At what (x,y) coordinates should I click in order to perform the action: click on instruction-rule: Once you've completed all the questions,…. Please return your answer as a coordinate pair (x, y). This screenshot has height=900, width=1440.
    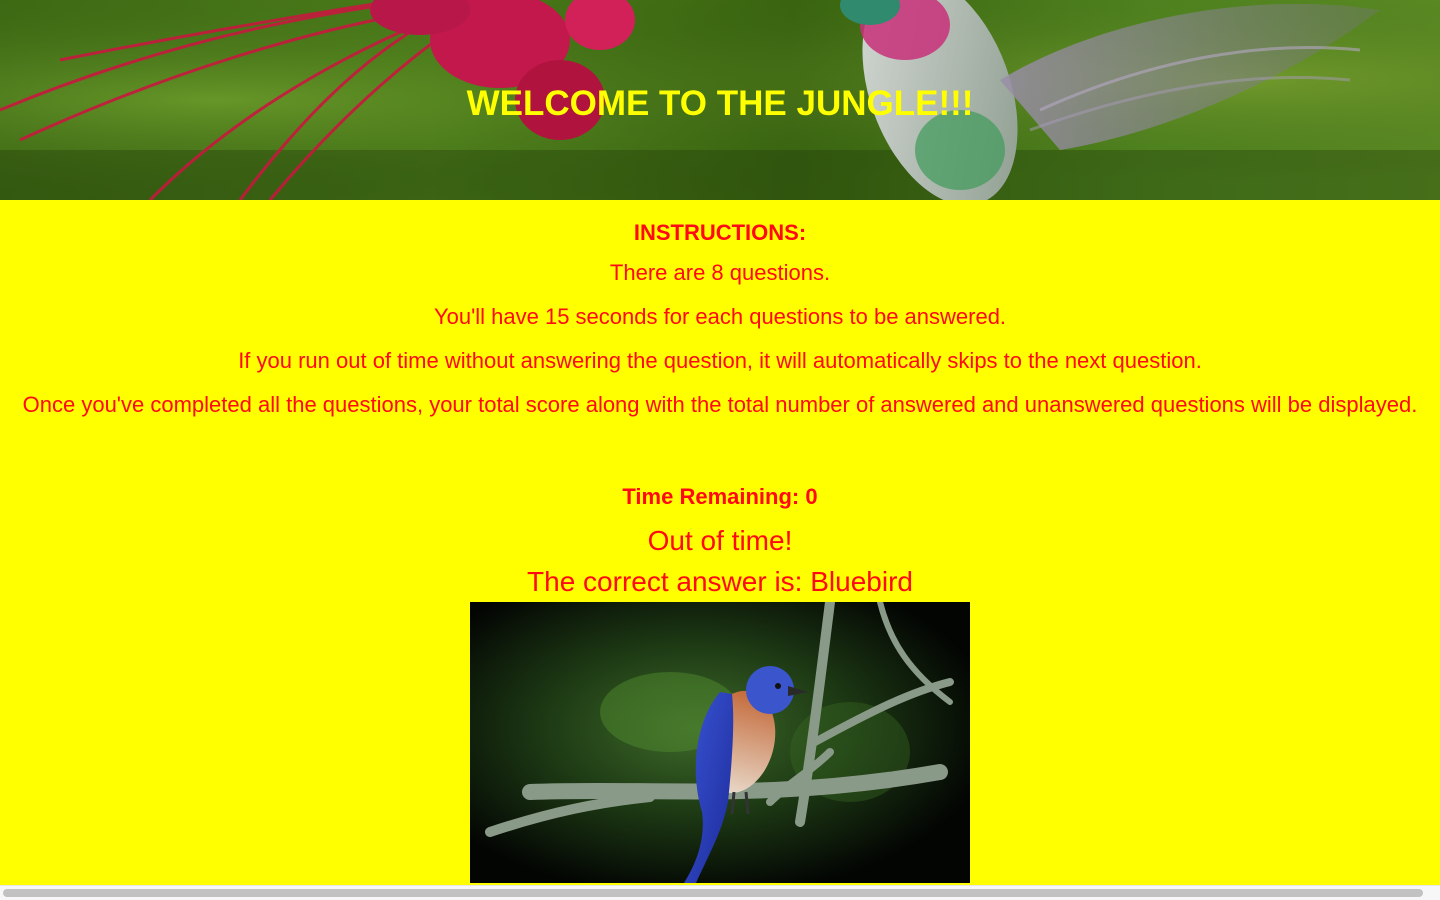
    Looking at the image, I should click on (720, 404).